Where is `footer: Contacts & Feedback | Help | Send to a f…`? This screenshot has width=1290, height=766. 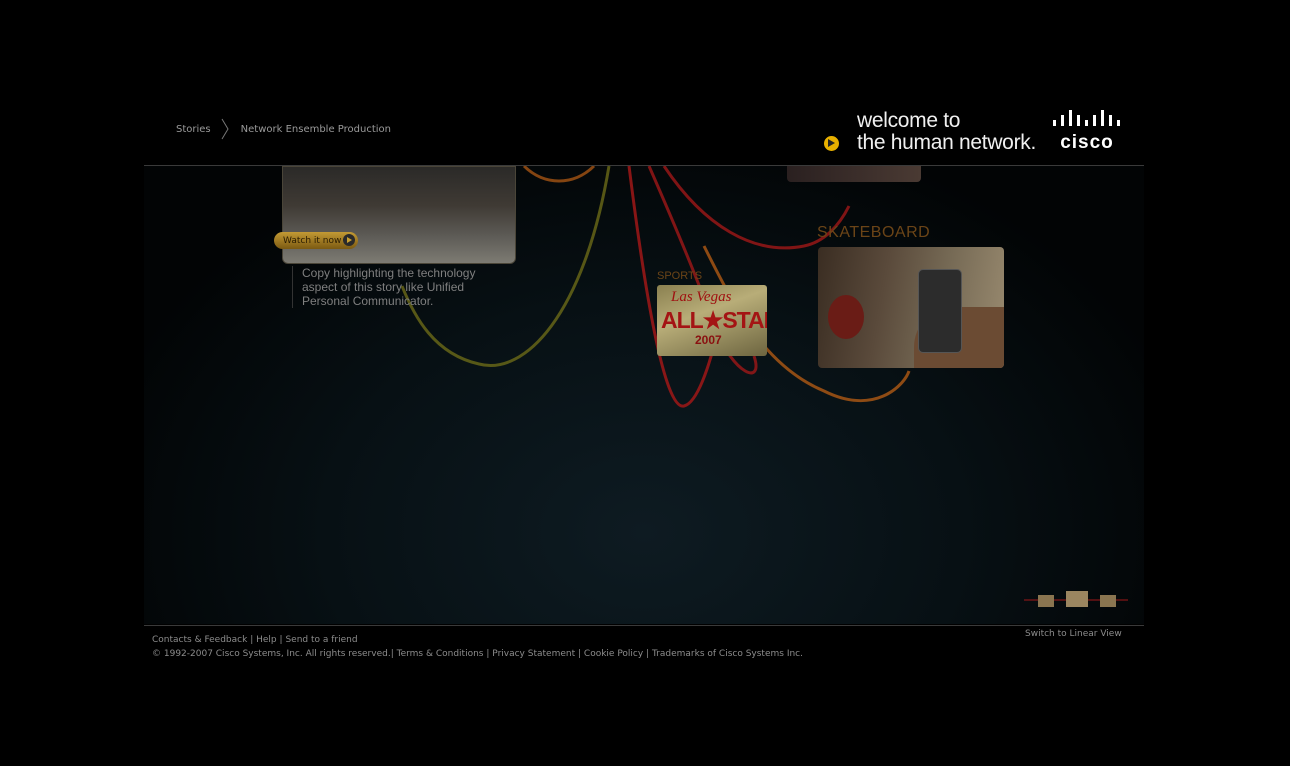 footer: Contacts & Feedback | Help | Send to a f… is located at coordinates (477, 647).